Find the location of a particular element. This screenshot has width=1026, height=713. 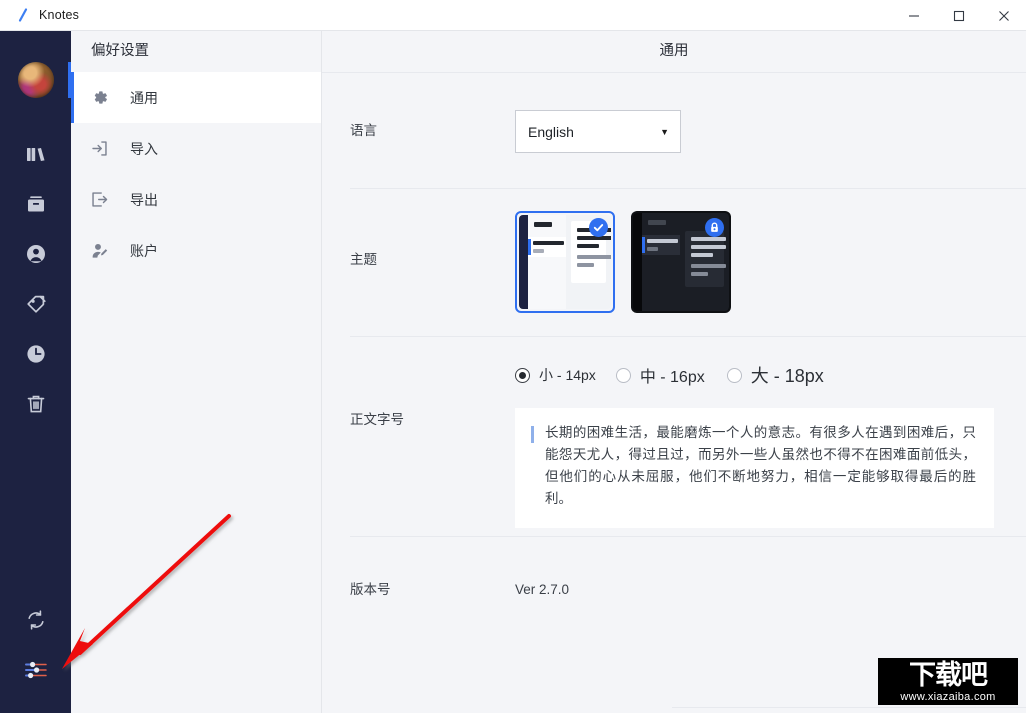

rail-item-sync is located at coordinates (35, 622).